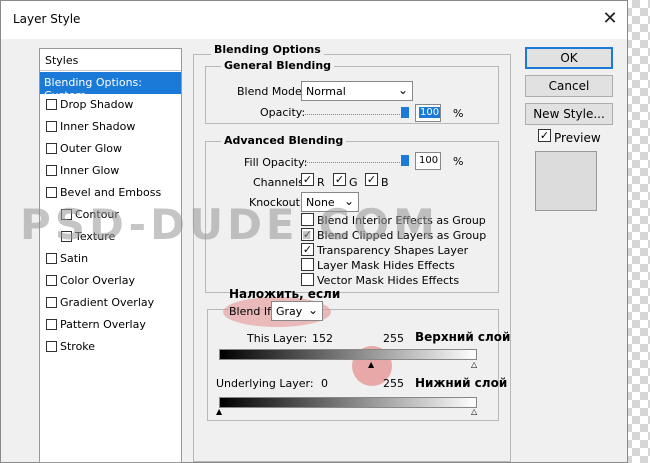  Describe the element at coordinates (326, 91) in the screenshot. I see `blend-mode-value: Normal` at that location.